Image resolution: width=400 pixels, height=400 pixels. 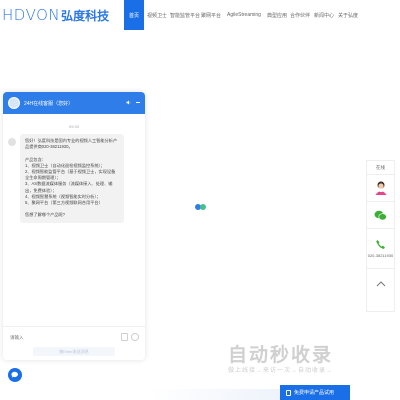 I want to click on wechat-icon, so click(x=380, y=215).